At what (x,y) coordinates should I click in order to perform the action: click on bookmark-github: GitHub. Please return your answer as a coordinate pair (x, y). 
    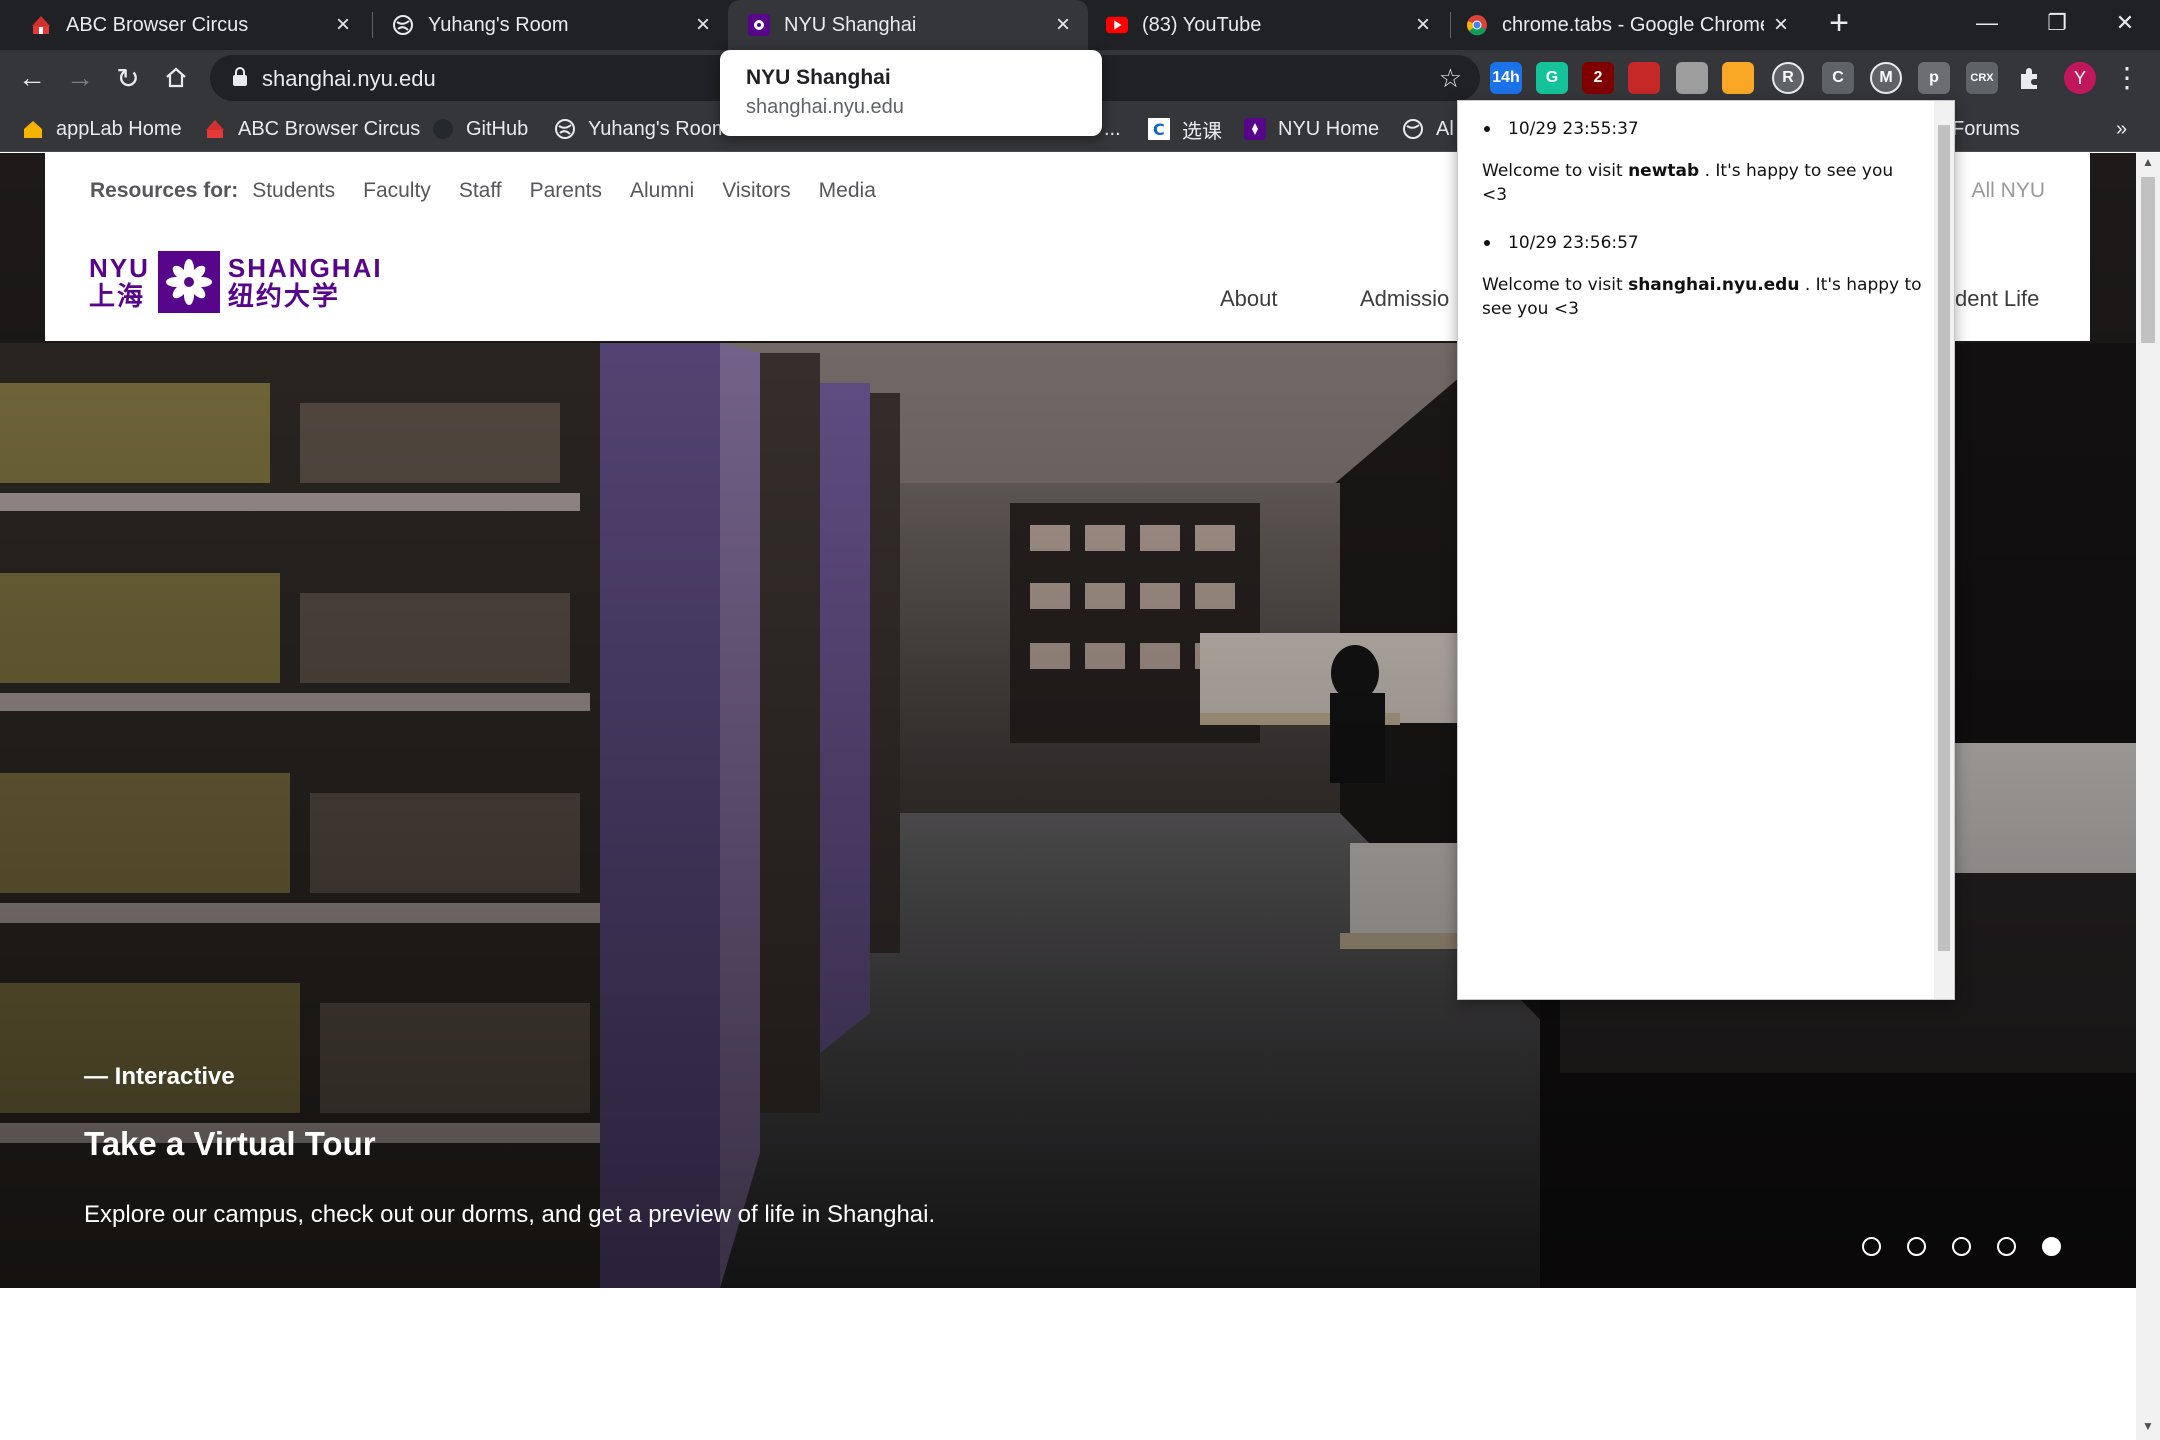
    Looking at the image, I should click on (480, 129).